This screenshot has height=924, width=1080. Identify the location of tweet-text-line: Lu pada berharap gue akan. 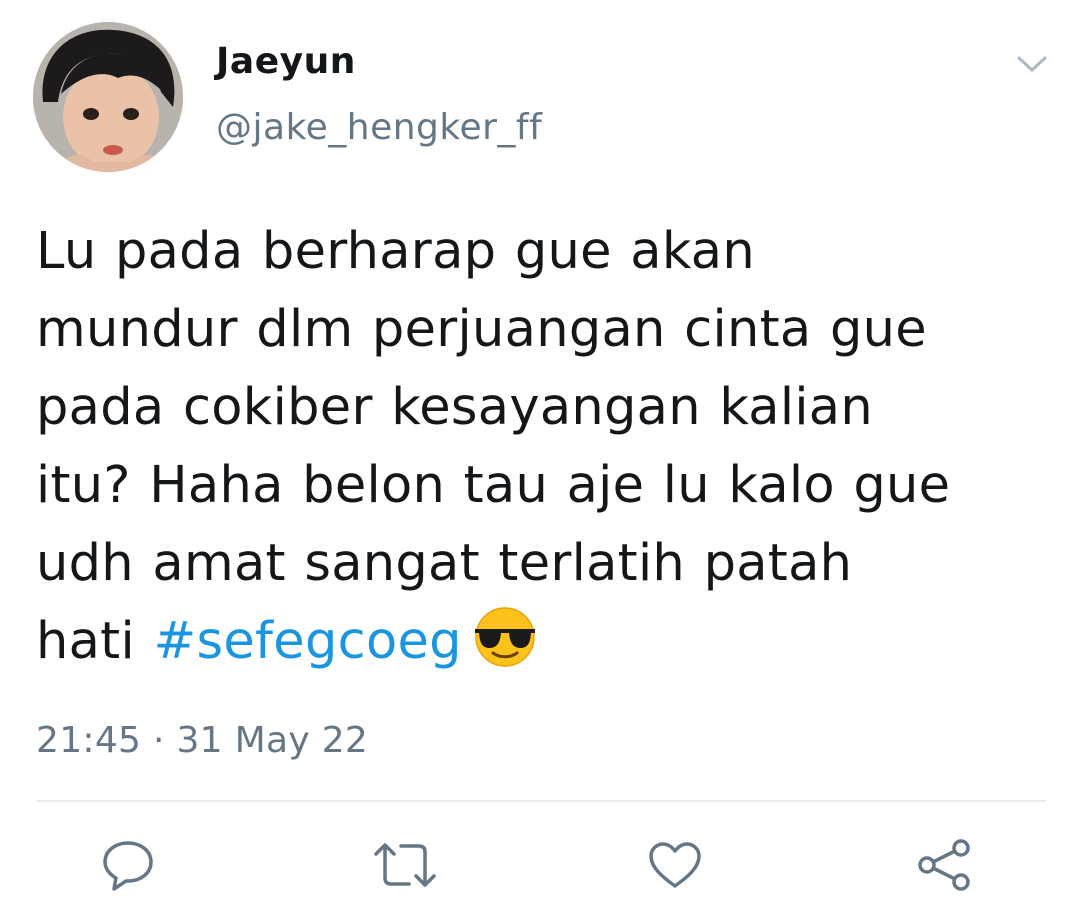
(395, 251).